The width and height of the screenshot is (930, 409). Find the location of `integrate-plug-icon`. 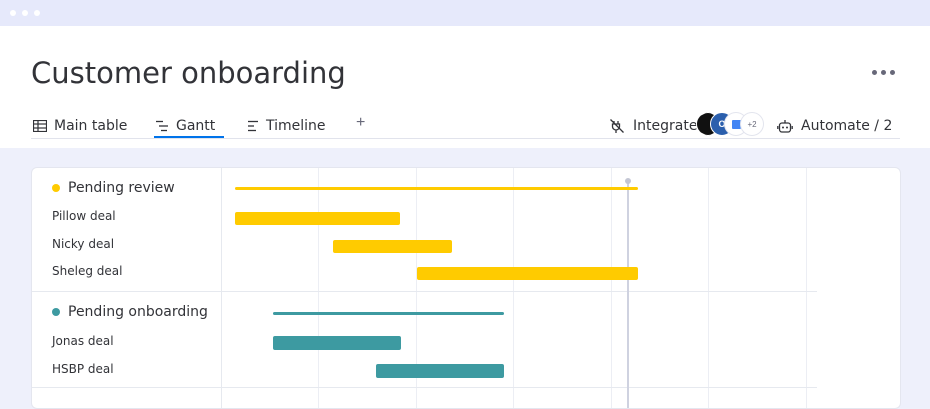

integrate-plug-icon is located at coordinates (617, 126).